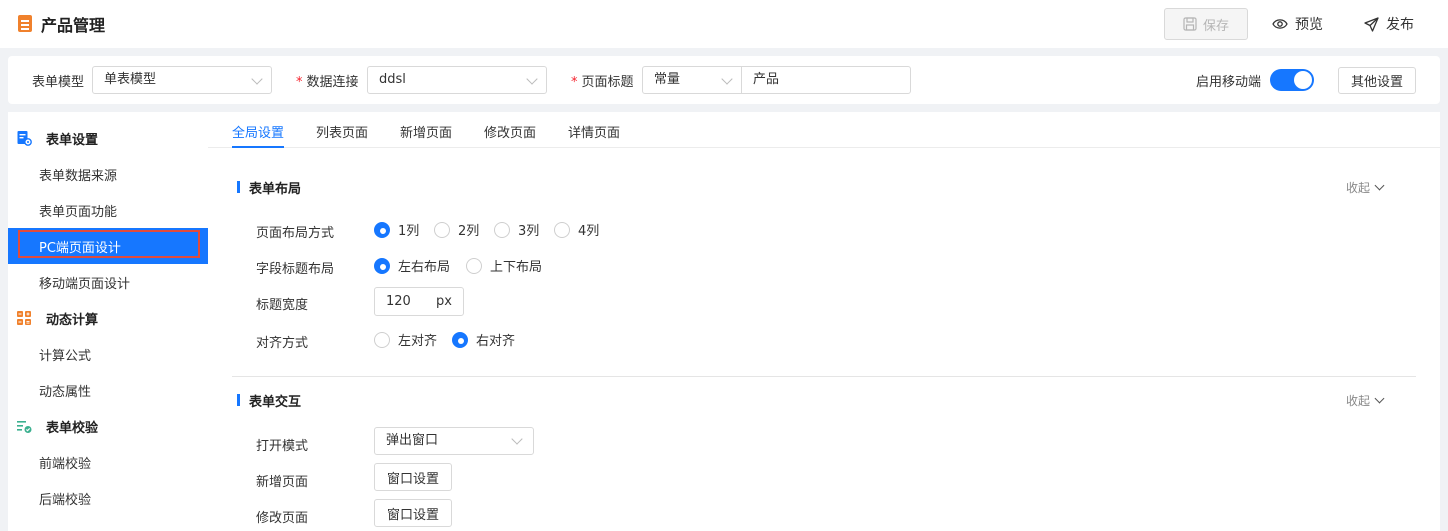 Image resolution: width=1448 pixels, height=531 pixels. I want to click on page-title-type-value: 常量, so click(667, 79).